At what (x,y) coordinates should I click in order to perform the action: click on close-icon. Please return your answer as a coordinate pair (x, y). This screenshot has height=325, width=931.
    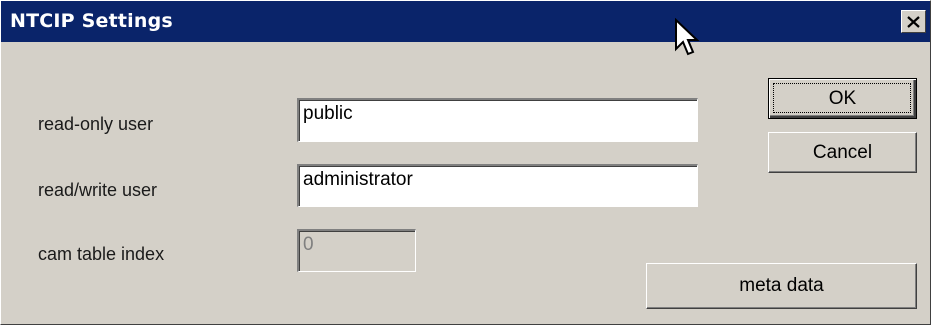
    Looking at the image, I should click on (913, 21).